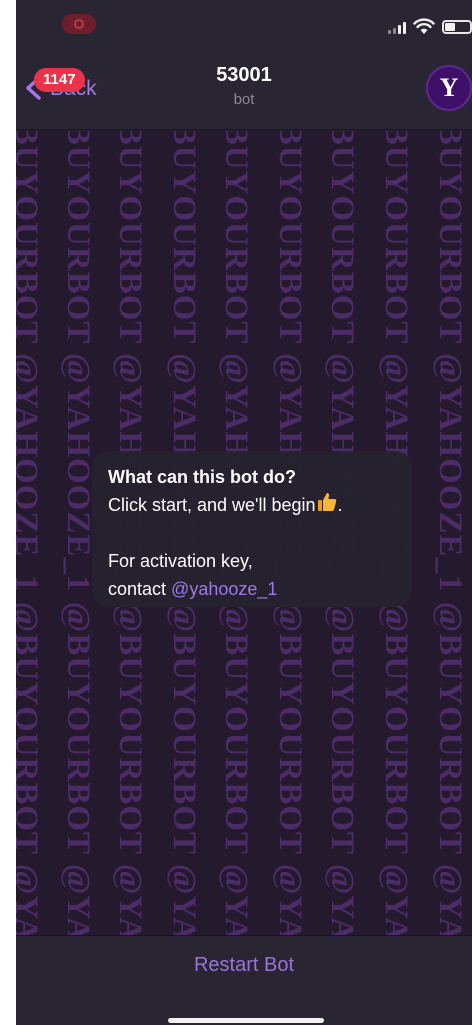 This screenshot has width=472, height=1025. I want to click on card-contact-line: contact @yahooze_1, so click(193, 589).